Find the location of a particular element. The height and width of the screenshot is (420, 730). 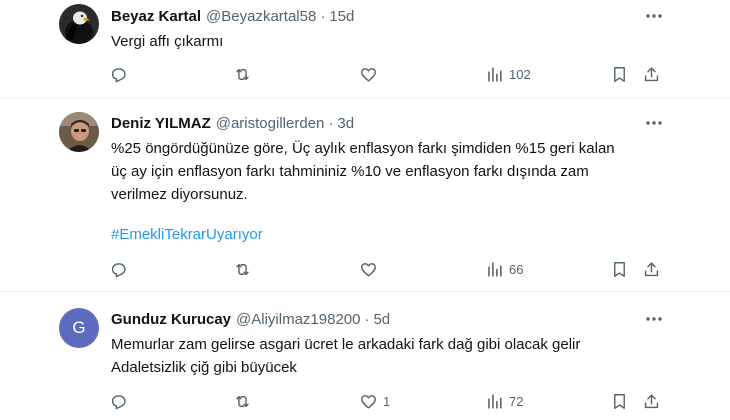

tweet-header: Deniz YILMAZ @aristogillerden · 3d is located at coordinates (232, 123).